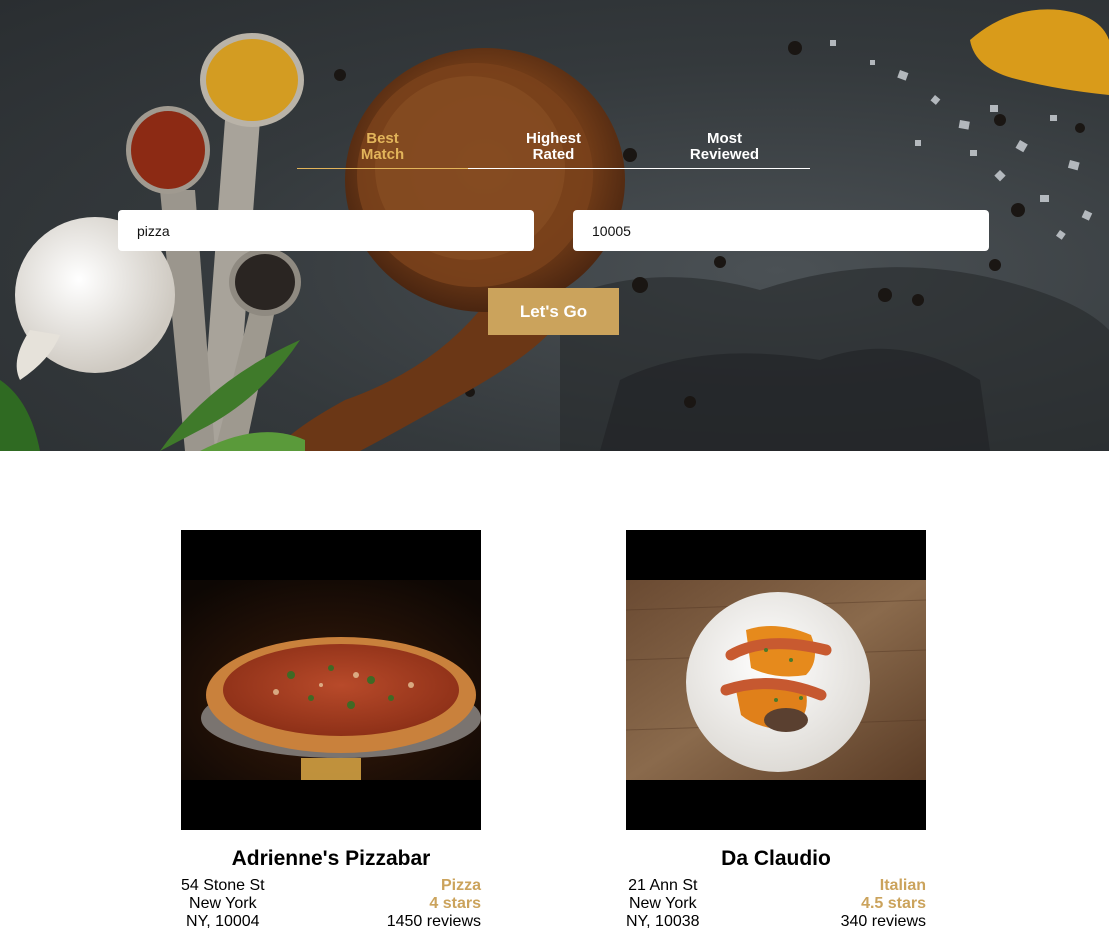  I want to click on search-location-input, so click(781, 230).